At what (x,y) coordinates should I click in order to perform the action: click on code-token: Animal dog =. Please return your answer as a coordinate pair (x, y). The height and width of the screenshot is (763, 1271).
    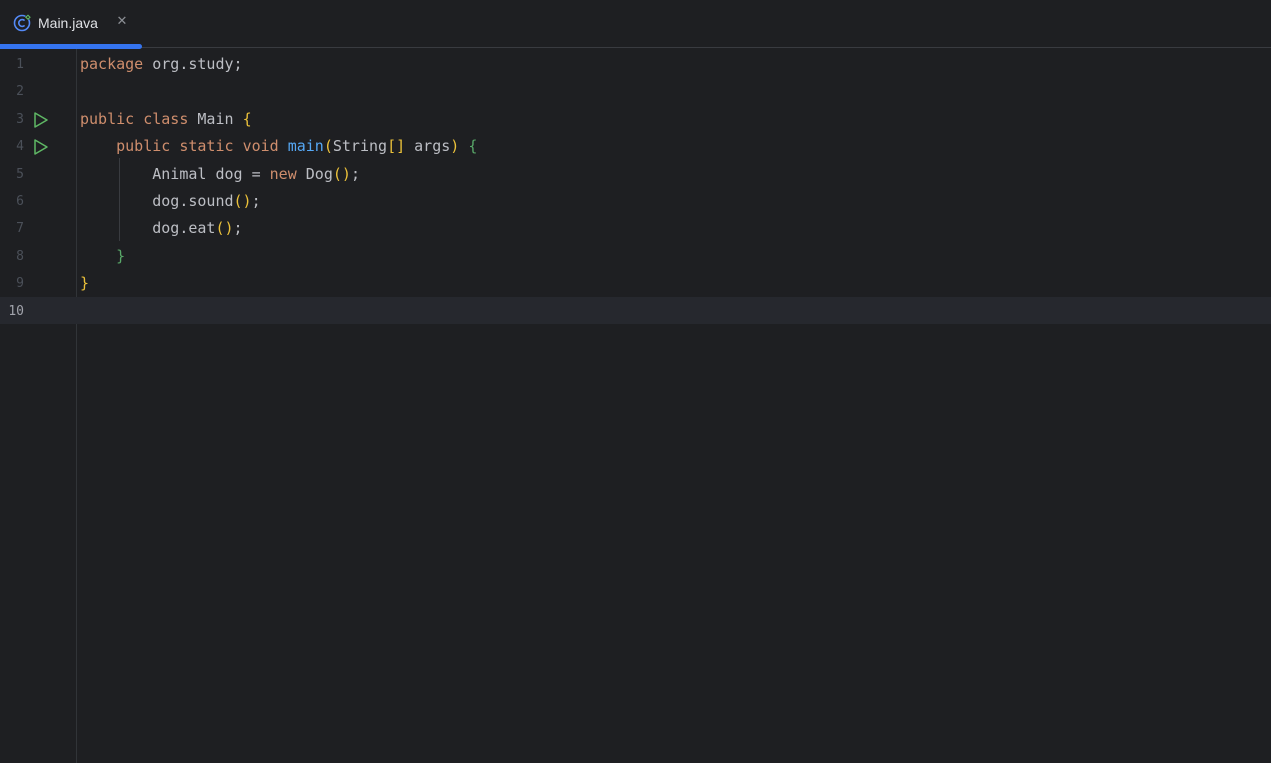
    Looking at the image, I should click on (175, 173).